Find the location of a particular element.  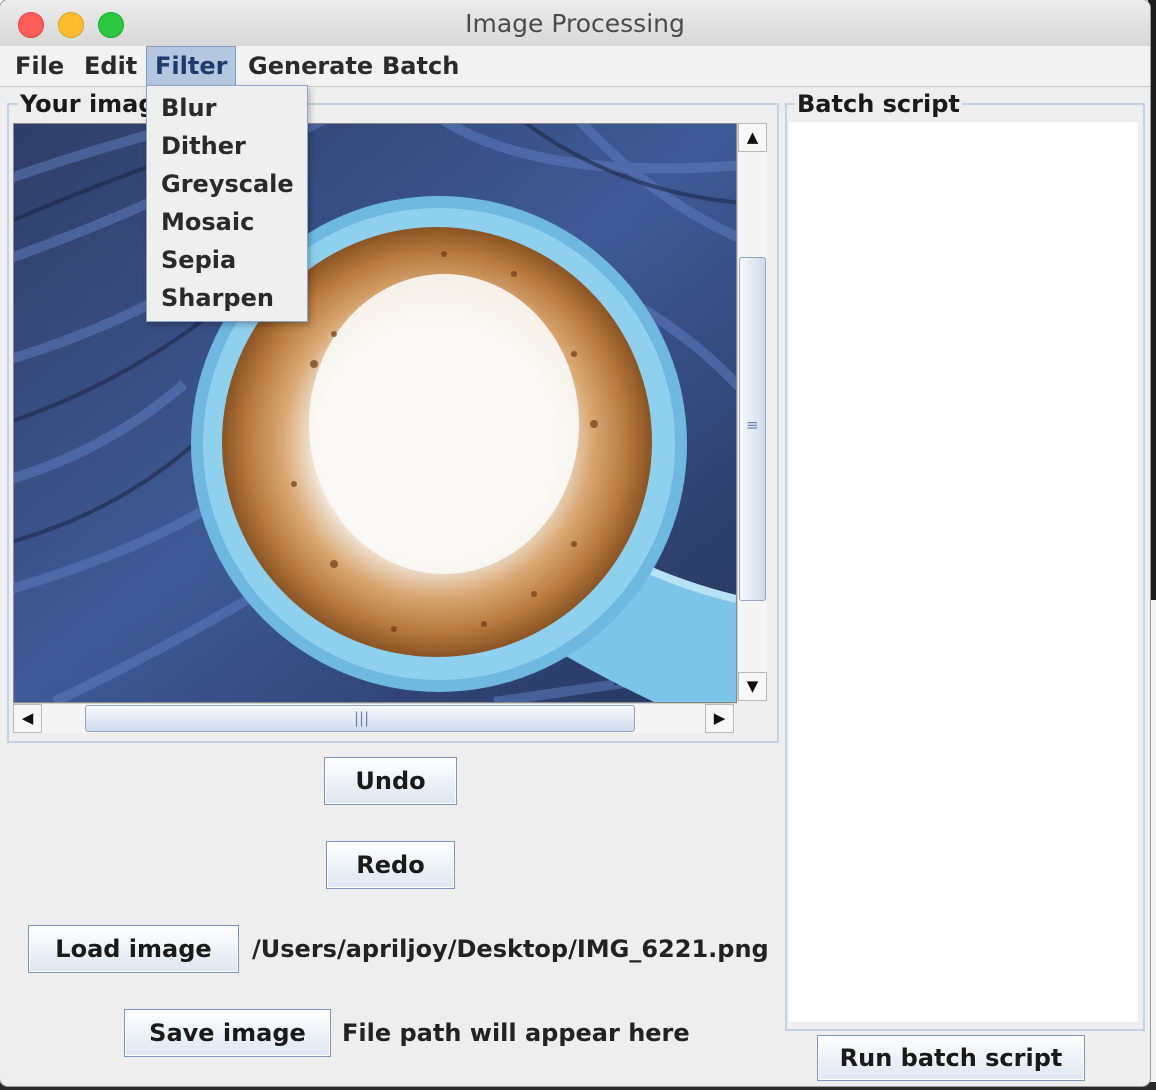

redo-button: Redo is located at coordinates (390, 865).